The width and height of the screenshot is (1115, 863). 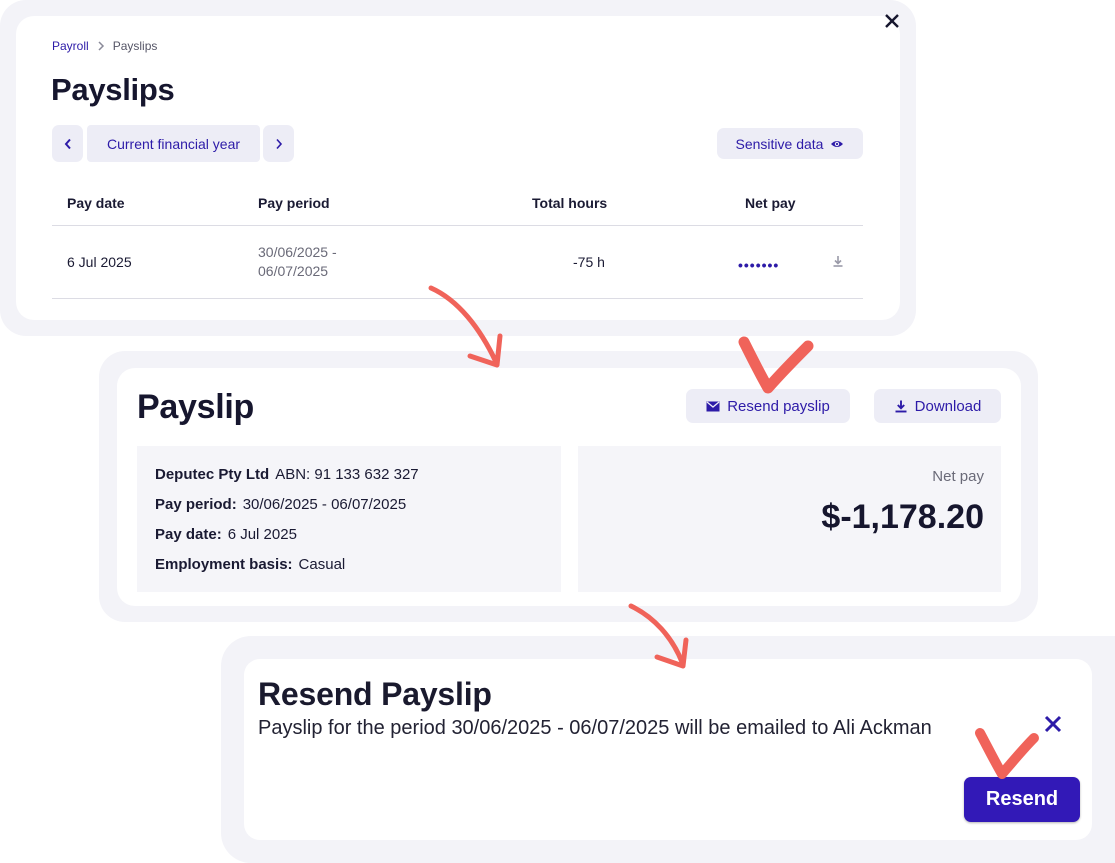 What do you see at coordinates (457, 225) in the screenshot?
I see `table-header-divider` at bounding box center [457, 225].